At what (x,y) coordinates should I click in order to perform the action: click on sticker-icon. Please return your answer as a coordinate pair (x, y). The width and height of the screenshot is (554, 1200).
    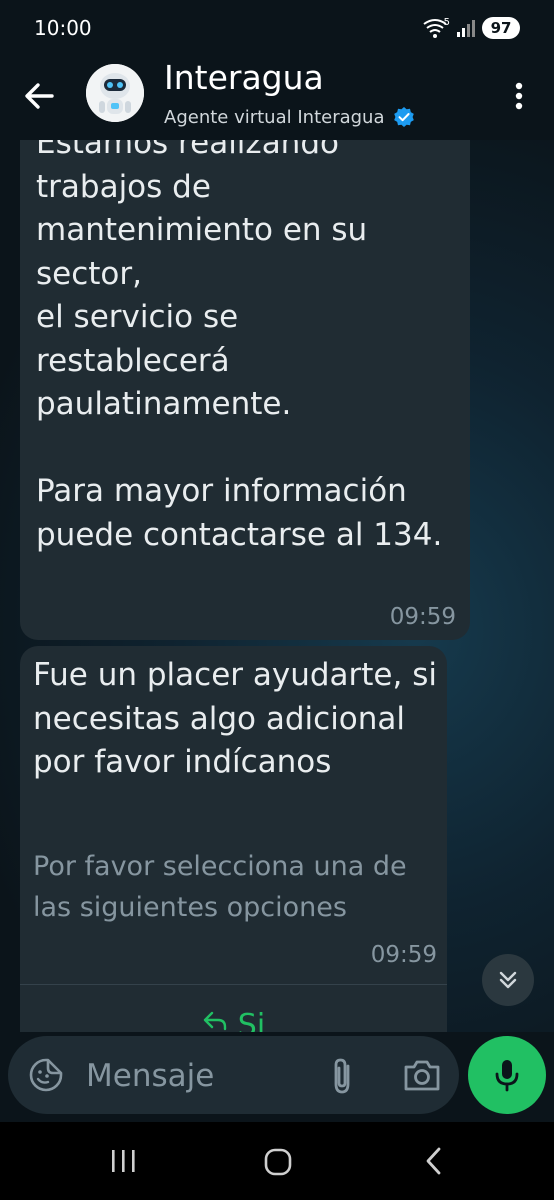
    Looking at the image, I should click on (46, 1075).